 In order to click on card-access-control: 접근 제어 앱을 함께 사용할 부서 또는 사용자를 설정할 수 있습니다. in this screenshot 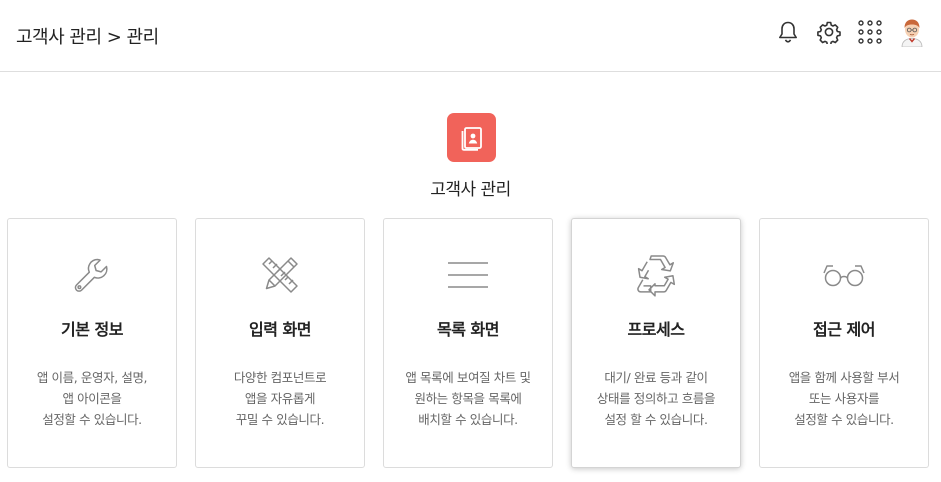, I will do `click(844, 343)`.